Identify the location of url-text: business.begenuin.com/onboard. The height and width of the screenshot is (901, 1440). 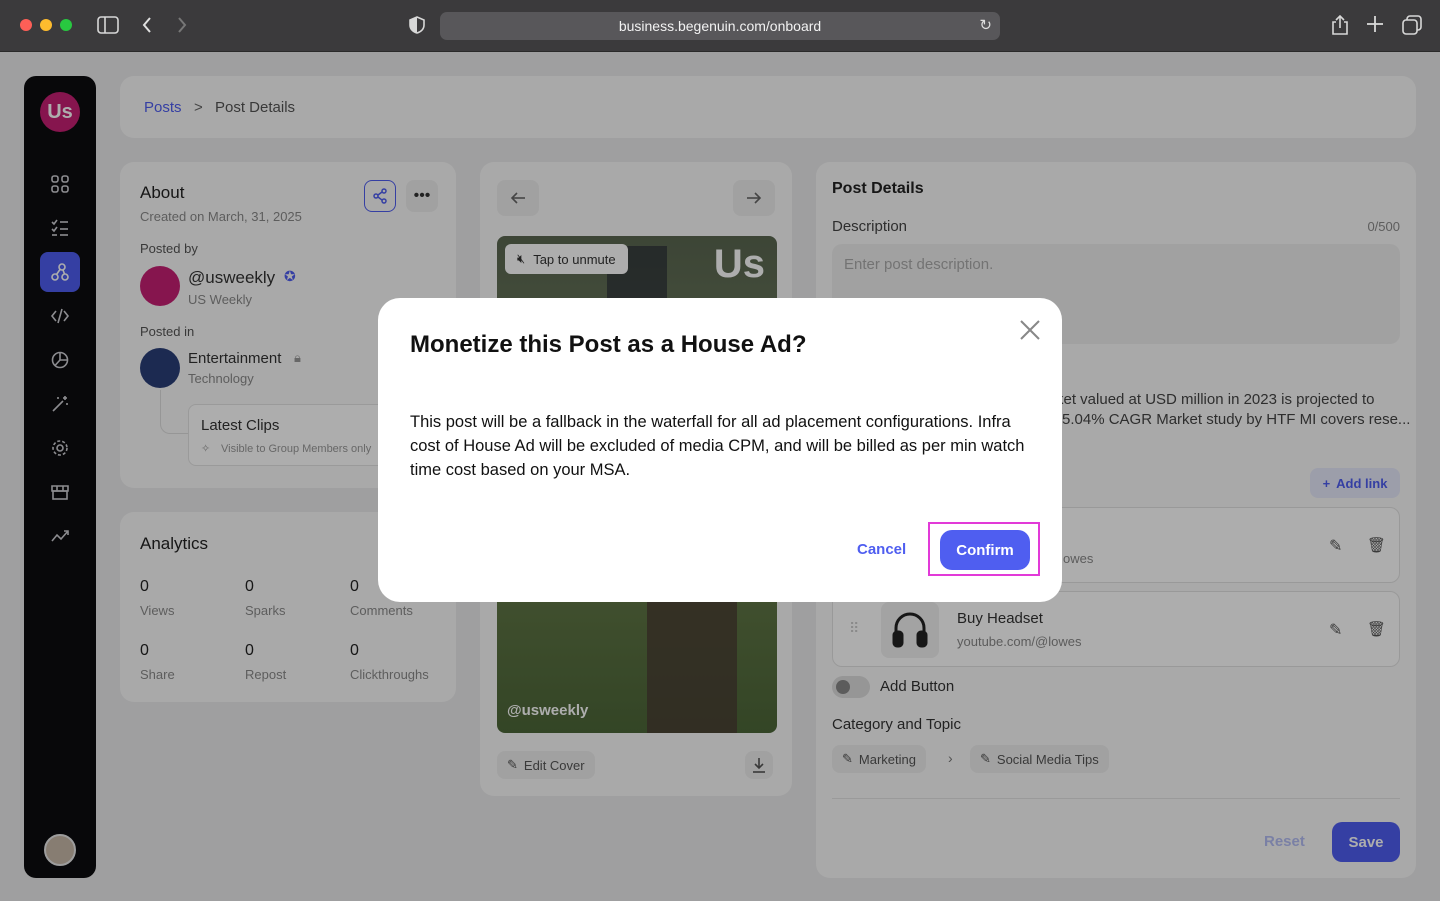
(720, 26).